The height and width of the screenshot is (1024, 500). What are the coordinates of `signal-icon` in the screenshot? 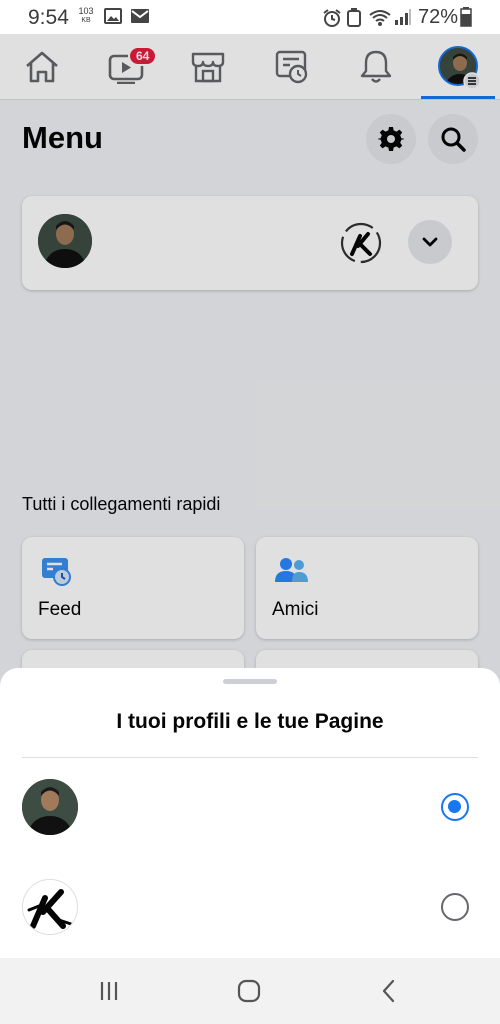 It's located at (403, 17).